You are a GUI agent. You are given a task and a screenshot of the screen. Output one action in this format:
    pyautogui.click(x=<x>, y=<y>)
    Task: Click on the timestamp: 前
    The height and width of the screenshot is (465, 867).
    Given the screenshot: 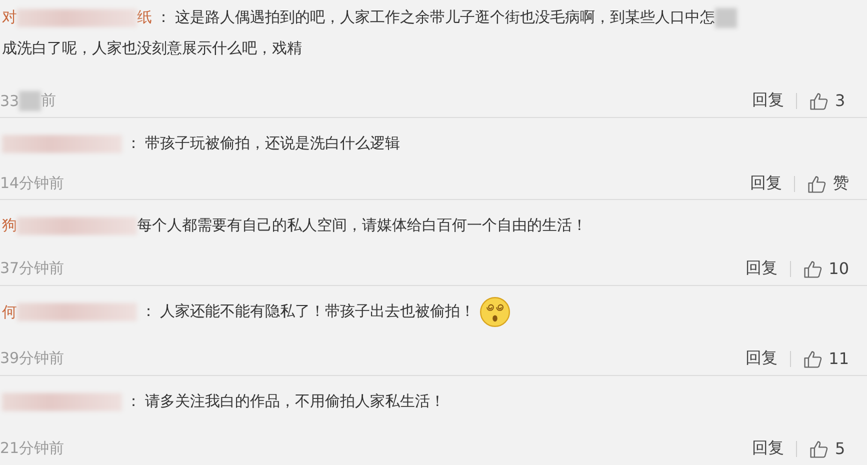 What is the action you would take?
    pyautogui.click(x=48, y=100)
    